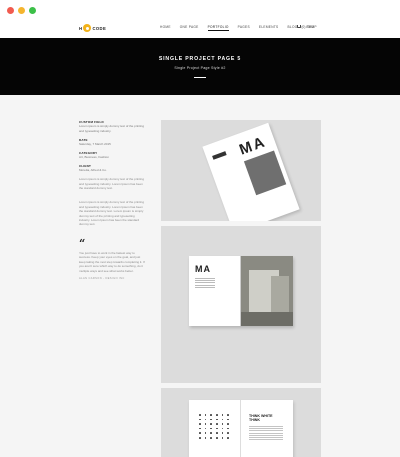 This screenshot has height=457, width=400. Describe the element at coordinates (112, 142) in the screenshot. I see `meta-date: DATE Saturday, 7 March 2015` at that location.